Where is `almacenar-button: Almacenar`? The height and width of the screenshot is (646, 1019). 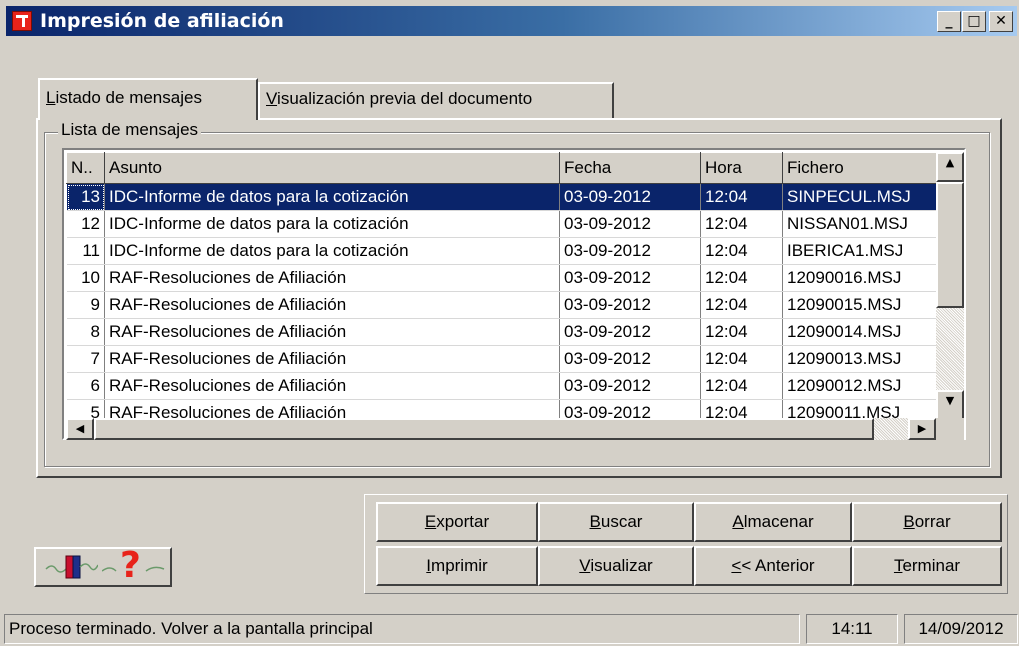 almacenar-button: Almacenar is located at coordinates (773, 522).